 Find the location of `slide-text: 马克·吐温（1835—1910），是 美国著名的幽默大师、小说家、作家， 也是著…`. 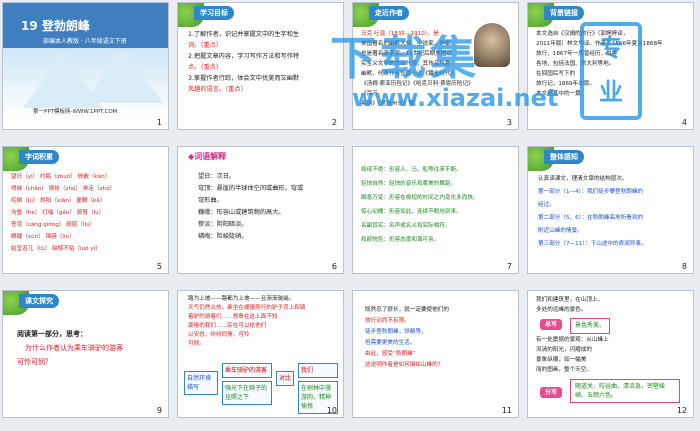

slide-text: 马克·吐温（1835—1910），是 美国著名的幽默大师、小说家、作家， 也是著… is located at coordinates (417, 69).